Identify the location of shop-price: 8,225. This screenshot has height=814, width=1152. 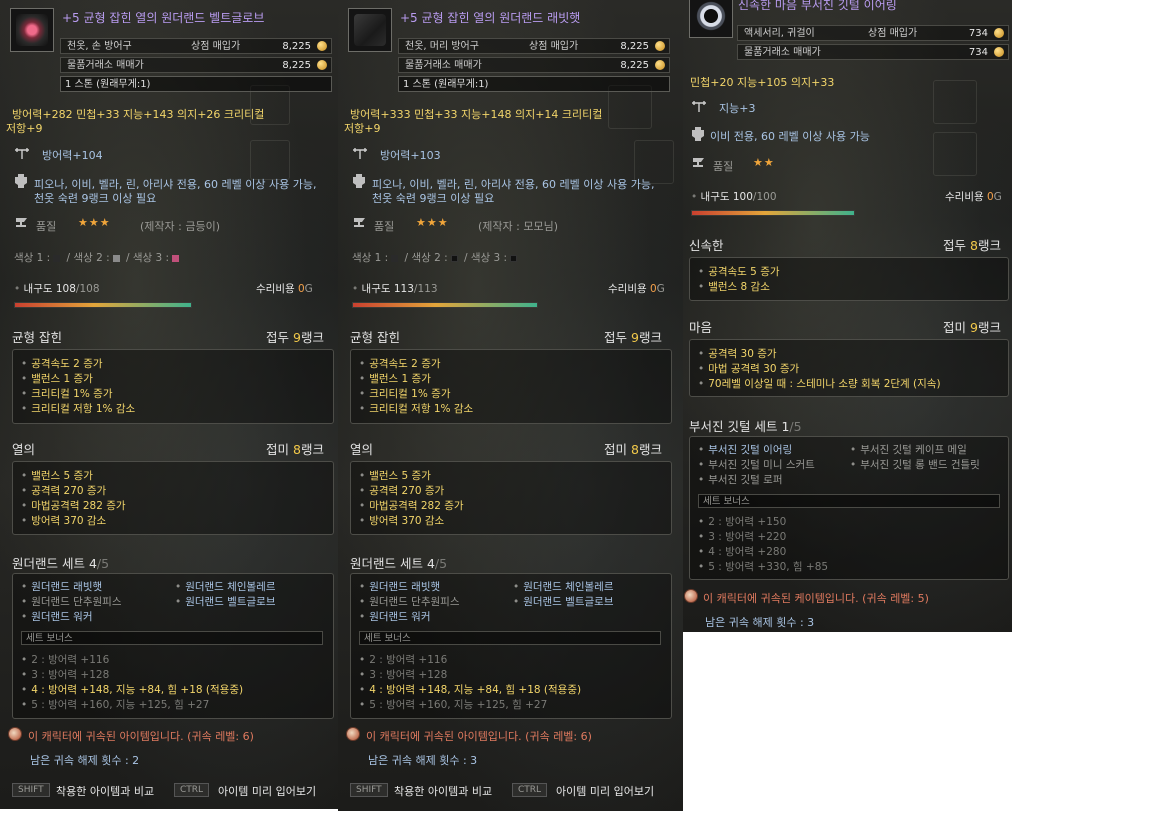
(296, 46).